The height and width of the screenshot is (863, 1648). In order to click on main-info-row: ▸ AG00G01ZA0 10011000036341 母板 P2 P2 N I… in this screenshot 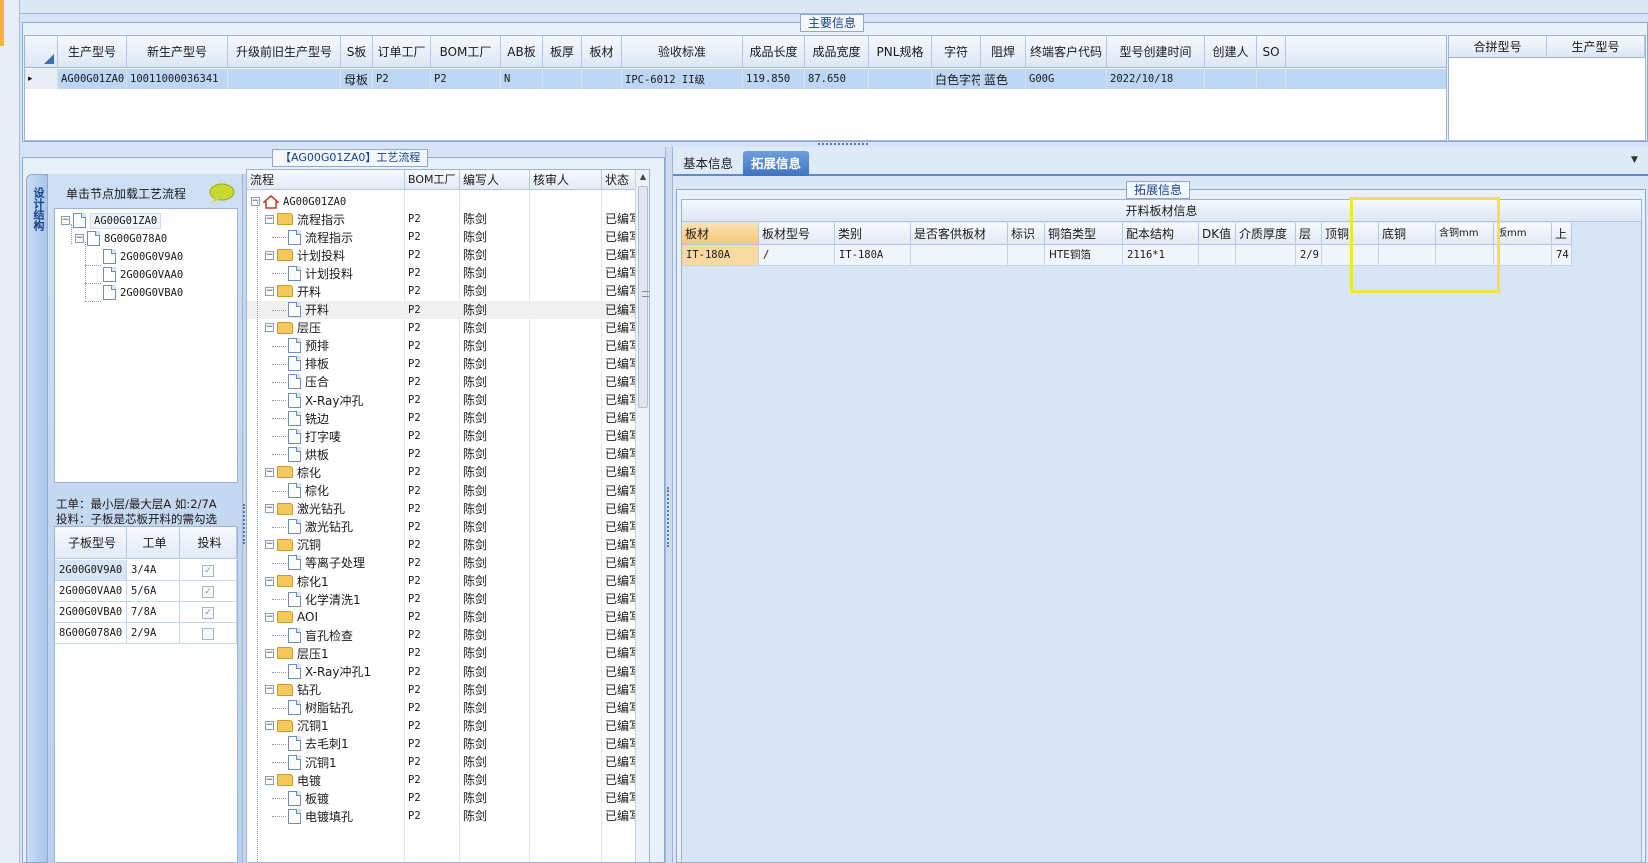, I will do `click(735, 79)`.